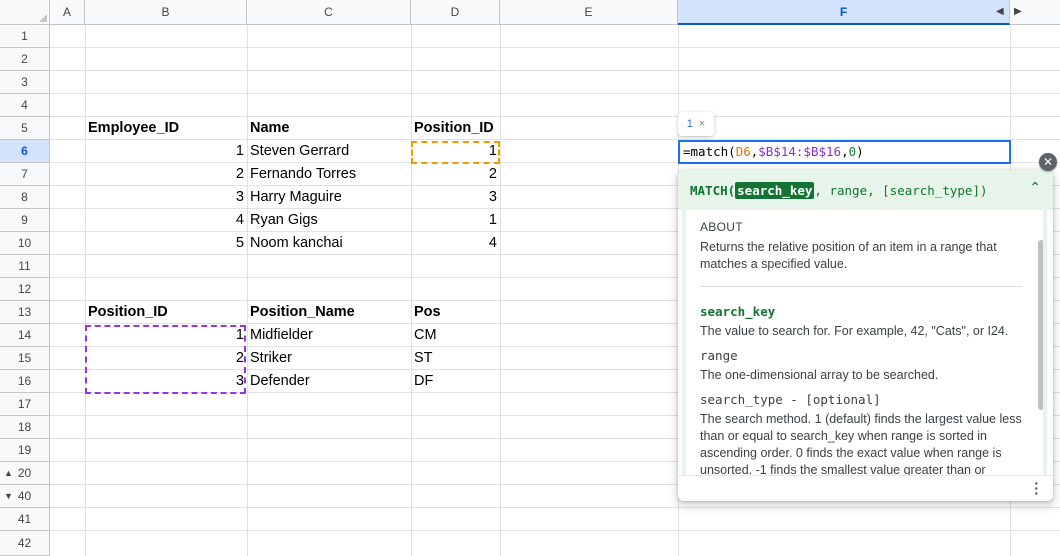 This screenshot has height=556, width=1060. What do you see at coordinates (455, 220) in the screenshot?
I see `cell-d9: 1` at bounding box center [455, 220].